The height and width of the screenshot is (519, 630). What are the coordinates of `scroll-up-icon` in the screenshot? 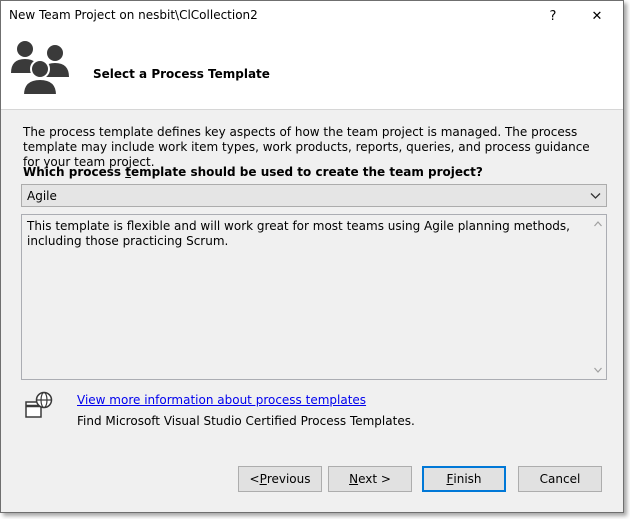 It's located at (598, 224).